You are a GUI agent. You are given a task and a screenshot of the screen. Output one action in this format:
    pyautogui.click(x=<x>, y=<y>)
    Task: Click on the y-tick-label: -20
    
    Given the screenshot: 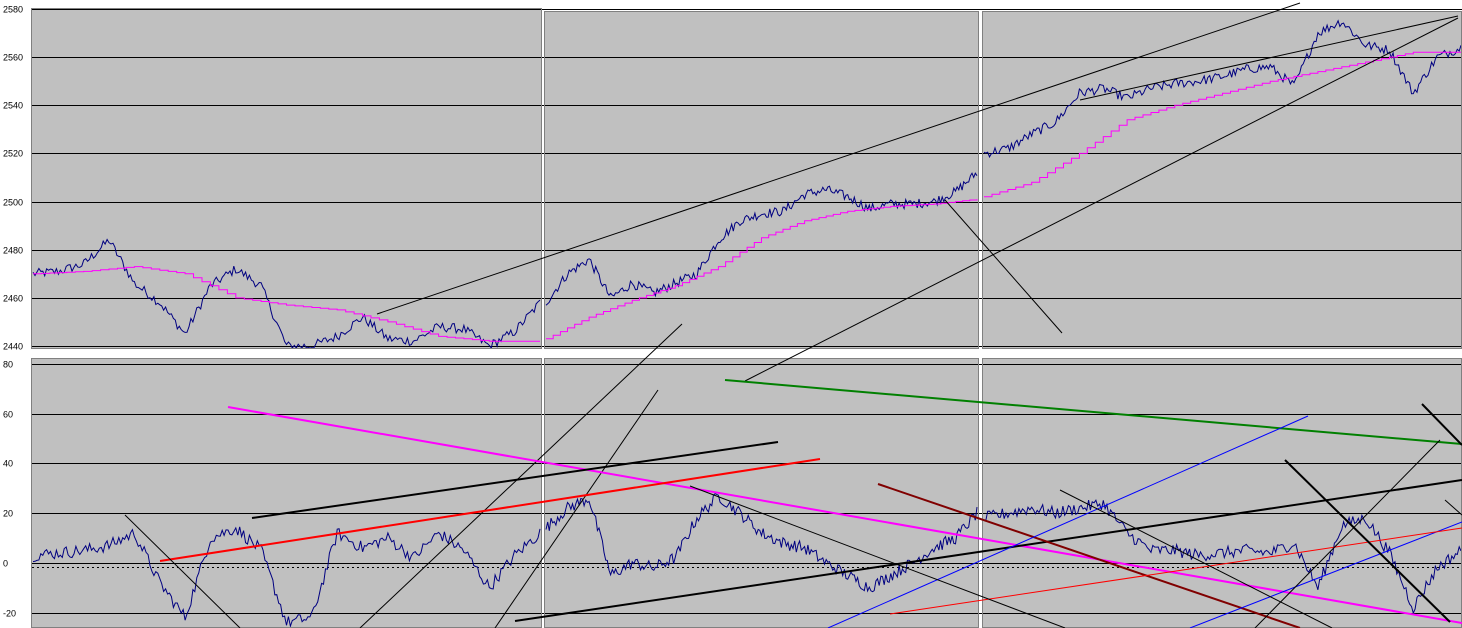 What is the action you would take?
    pyautogui.click(x=9, y=614)
    